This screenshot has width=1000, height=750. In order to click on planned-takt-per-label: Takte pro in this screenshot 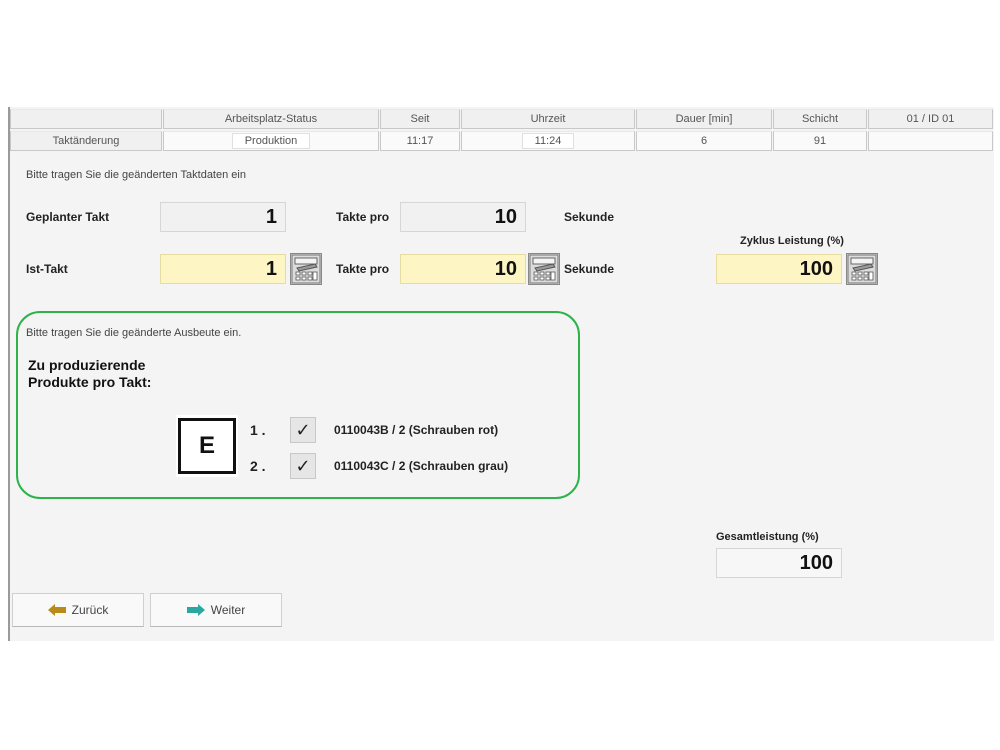, I will do `click(363, 217)`.